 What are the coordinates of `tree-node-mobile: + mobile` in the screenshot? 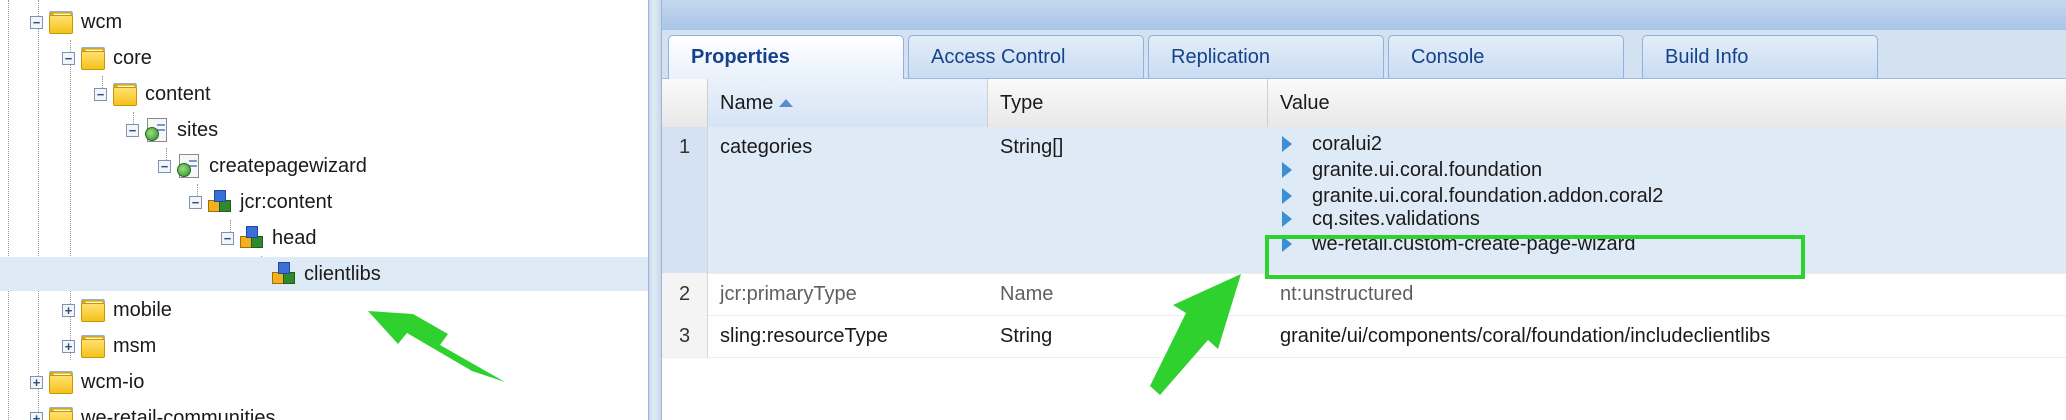 It's located at (117, 310).